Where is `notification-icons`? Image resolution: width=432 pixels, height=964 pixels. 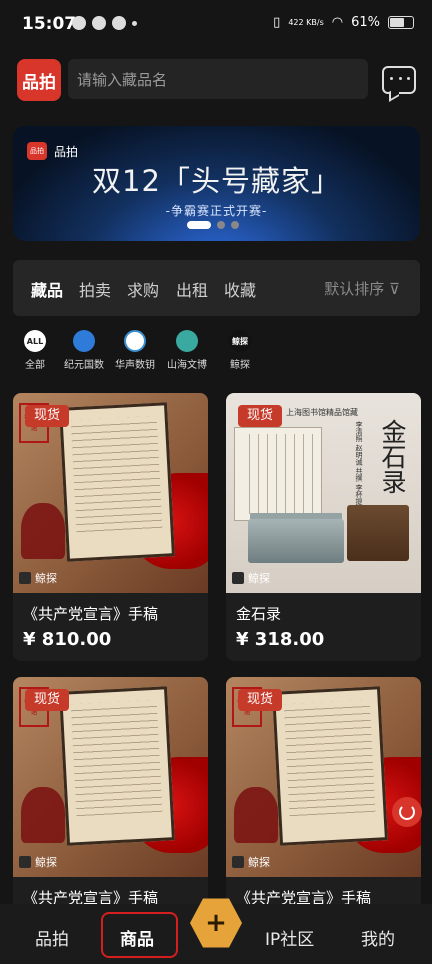
notification-icons is located at coordinates (104, 23).